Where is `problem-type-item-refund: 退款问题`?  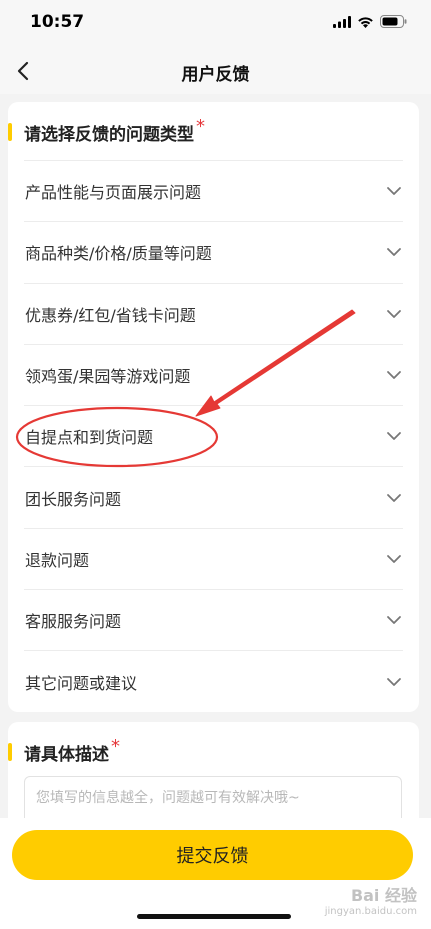
problem-type-item-refund: 退款问题 is located at coordinates (213, 558).